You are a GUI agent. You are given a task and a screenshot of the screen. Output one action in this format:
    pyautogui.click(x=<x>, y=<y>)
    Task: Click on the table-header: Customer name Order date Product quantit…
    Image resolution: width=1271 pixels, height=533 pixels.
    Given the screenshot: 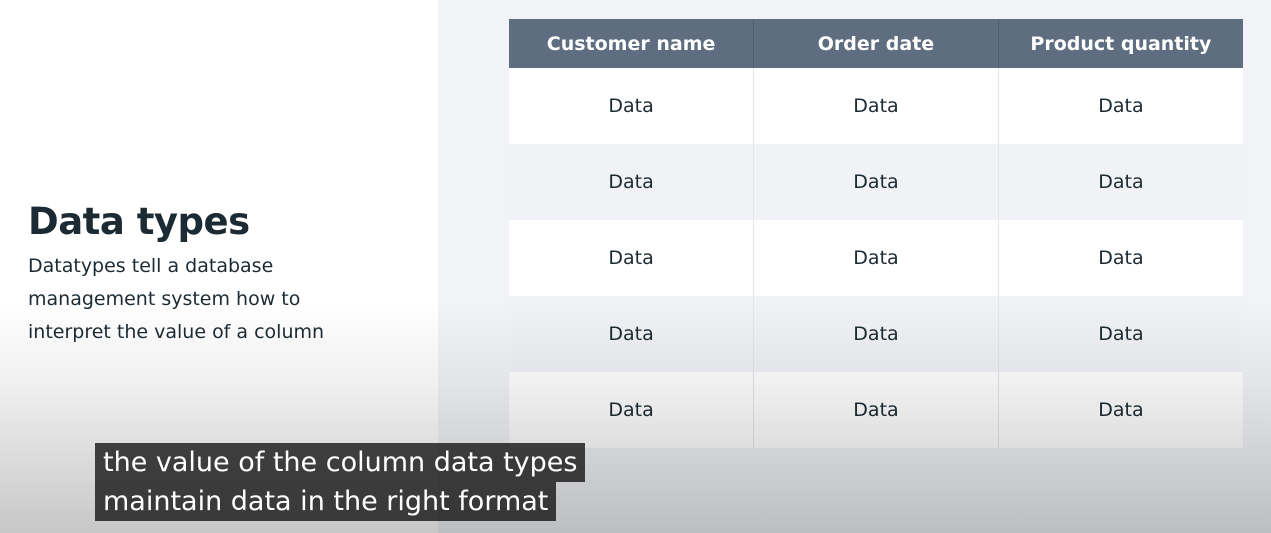 What is the action you would take?
    pyautogui.click(x=876, y=43)
    